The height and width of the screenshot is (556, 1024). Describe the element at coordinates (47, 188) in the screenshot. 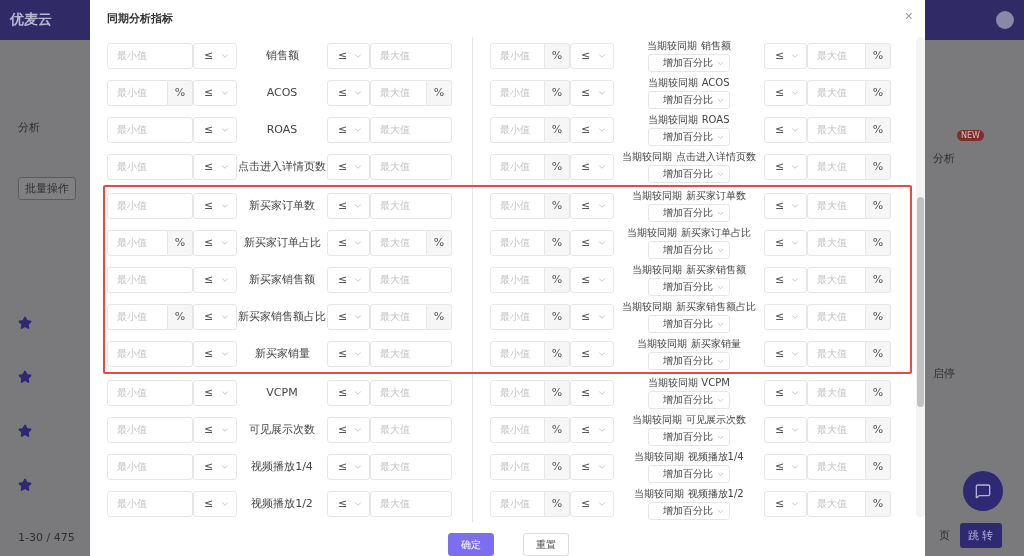

I see `batch-button: 批量操作` at that location.